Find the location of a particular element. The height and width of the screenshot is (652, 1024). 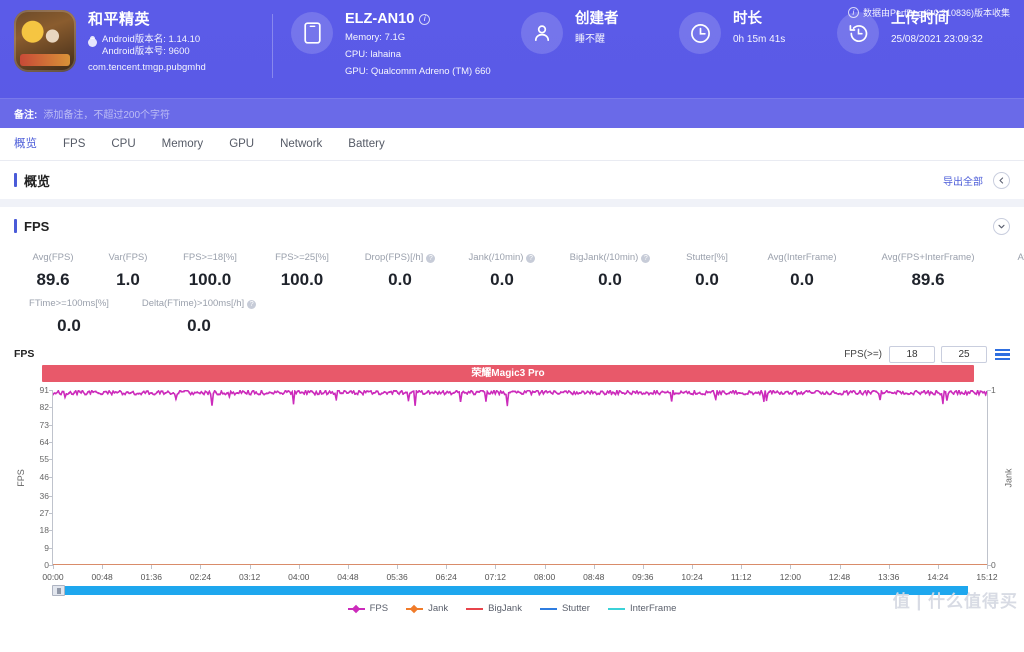

metric-label: Var(FPS) is located at coordinates (128, 257).